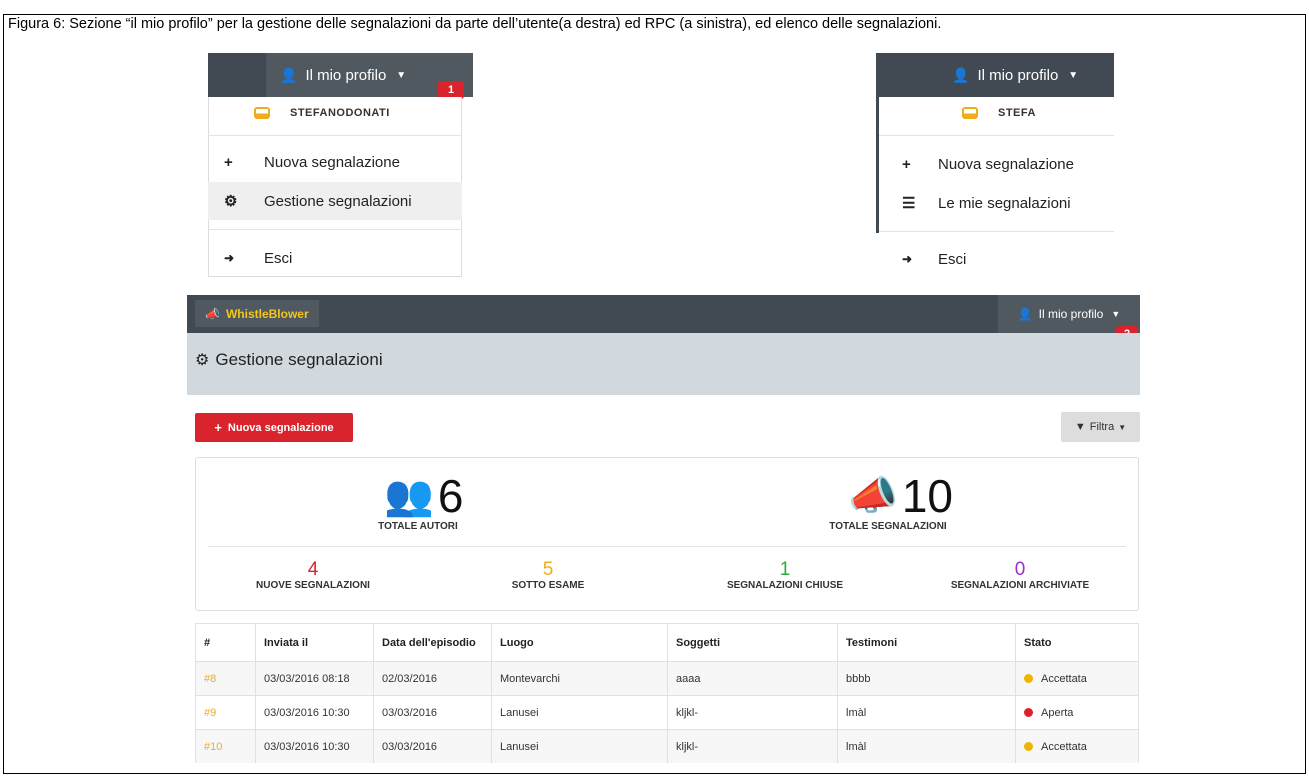 This screenshot has height=778, width=1309. What do you see at coordinates (225, 642) in the screenshot?
I see `column-header: #` at bounding box center [225, 642].